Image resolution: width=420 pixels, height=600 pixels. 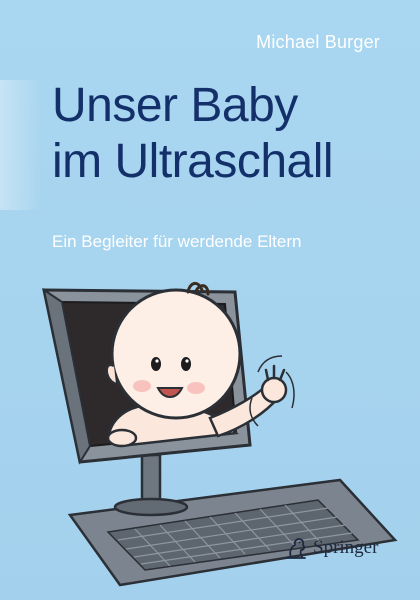 I want to click on monitor-stand, so click(x=151, y=485).